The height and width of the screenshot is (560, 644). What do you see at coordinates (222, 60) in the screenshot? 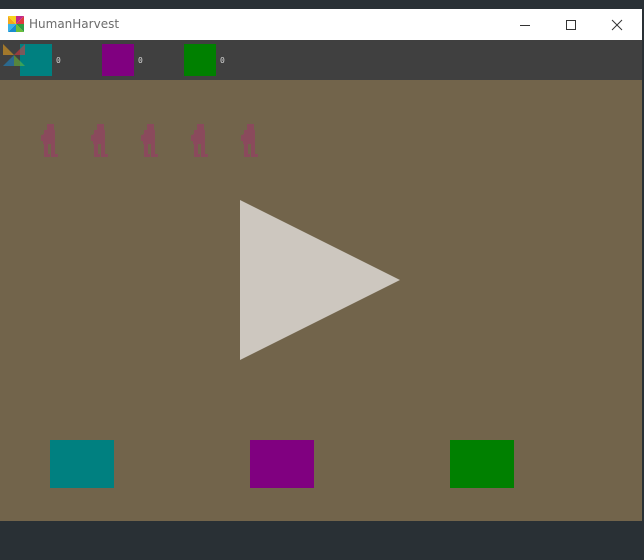
I see `green-resource-count: 0` at bounding box center [222, 60].